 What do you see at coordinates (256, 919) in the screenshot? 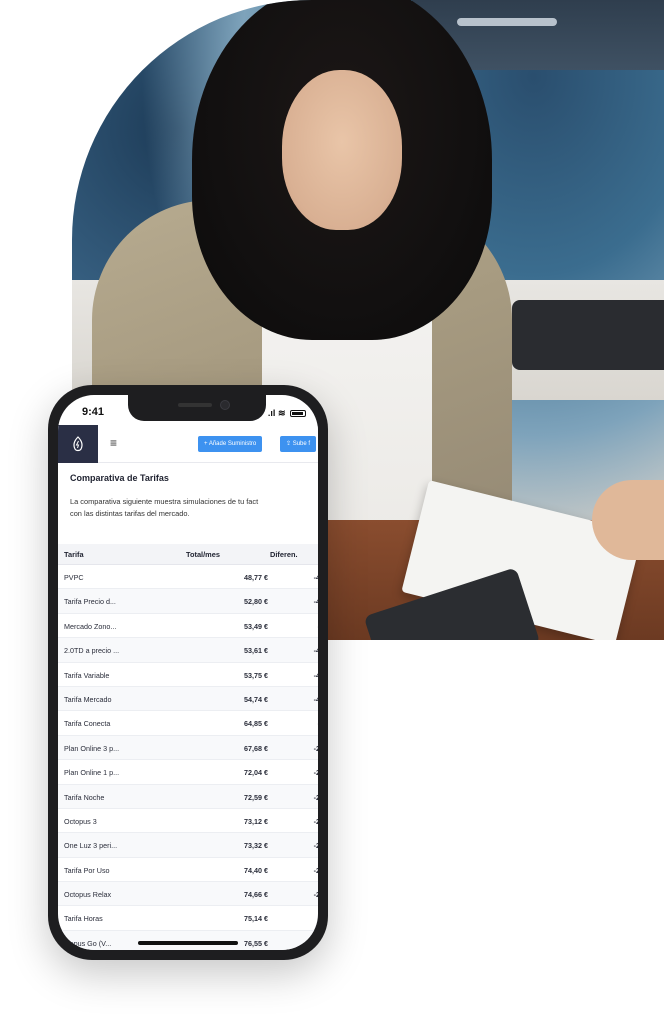
I see `tariff-total: 75,14 €` at bounding box center [256, 919].